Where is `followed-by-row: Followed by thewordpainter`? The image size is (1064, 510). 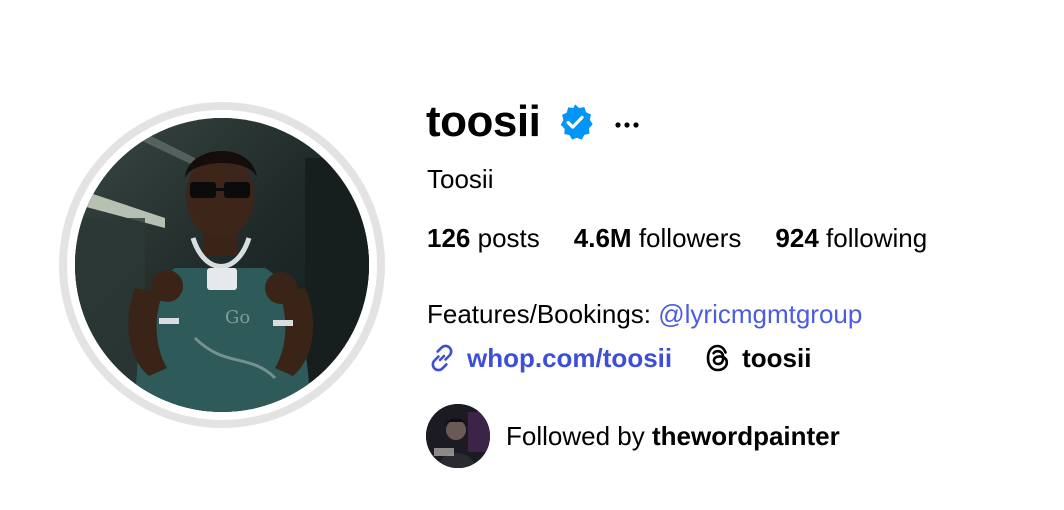 followed-by-row: Followed by thewordpainter is located at coordinates (633, 436).